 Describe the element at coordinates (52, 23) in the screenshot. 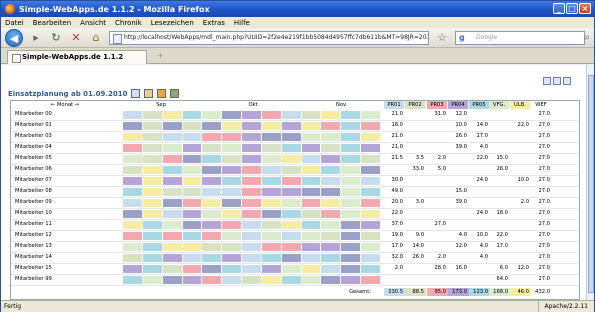

I see `menu-bearbeiten: Bearbeiten` at that location.